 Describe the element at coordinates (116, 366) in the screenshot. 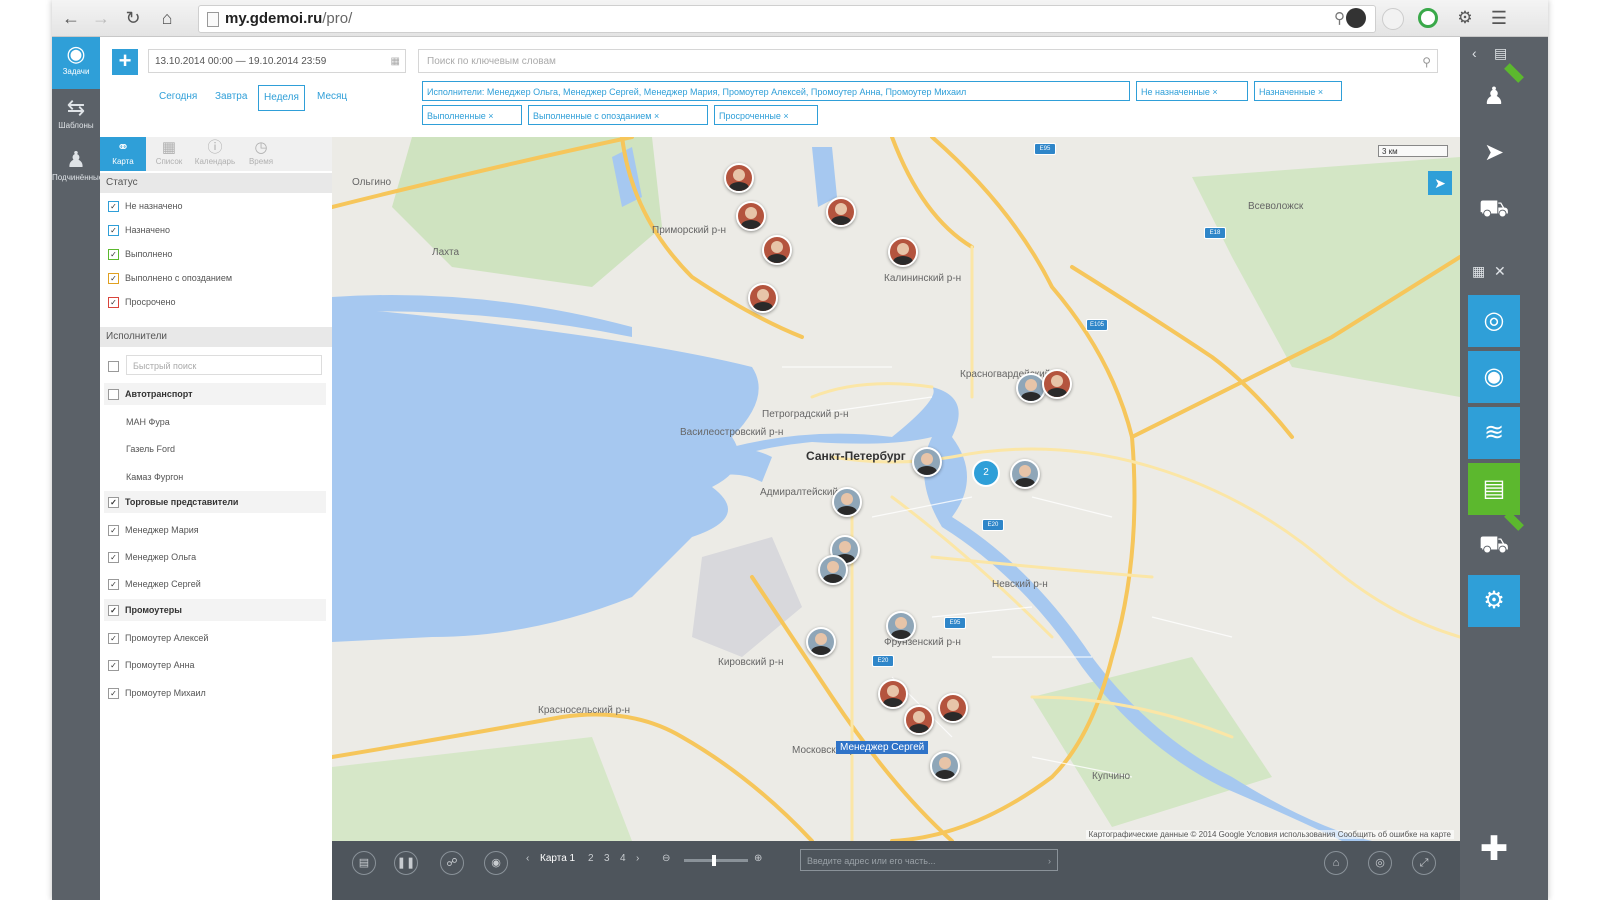

I see `select-all-checkbox` at that location.